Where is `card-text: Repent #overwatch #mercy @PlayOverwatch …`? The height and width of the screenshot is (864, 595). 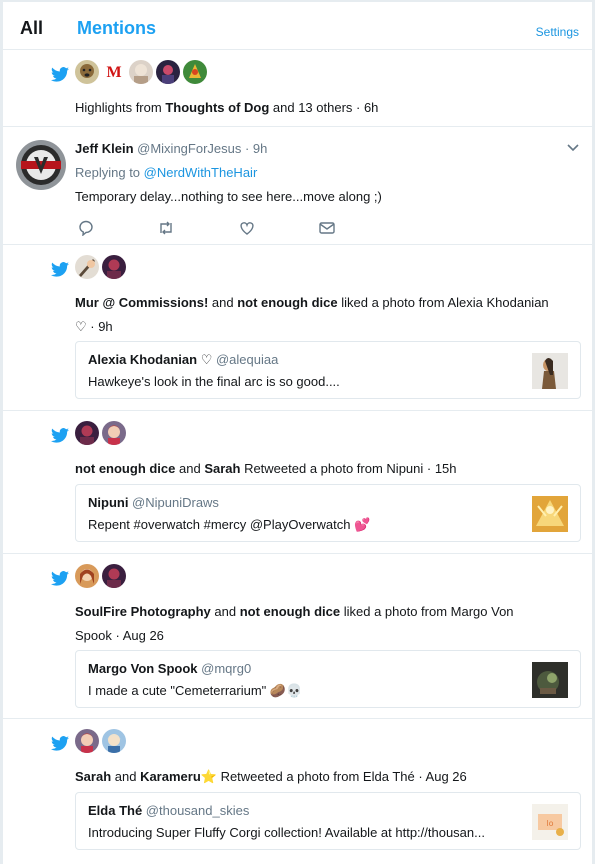
card-text: Repent #overwatch #mercy @PlayOverwatch … is located at coordinates (229, 524).